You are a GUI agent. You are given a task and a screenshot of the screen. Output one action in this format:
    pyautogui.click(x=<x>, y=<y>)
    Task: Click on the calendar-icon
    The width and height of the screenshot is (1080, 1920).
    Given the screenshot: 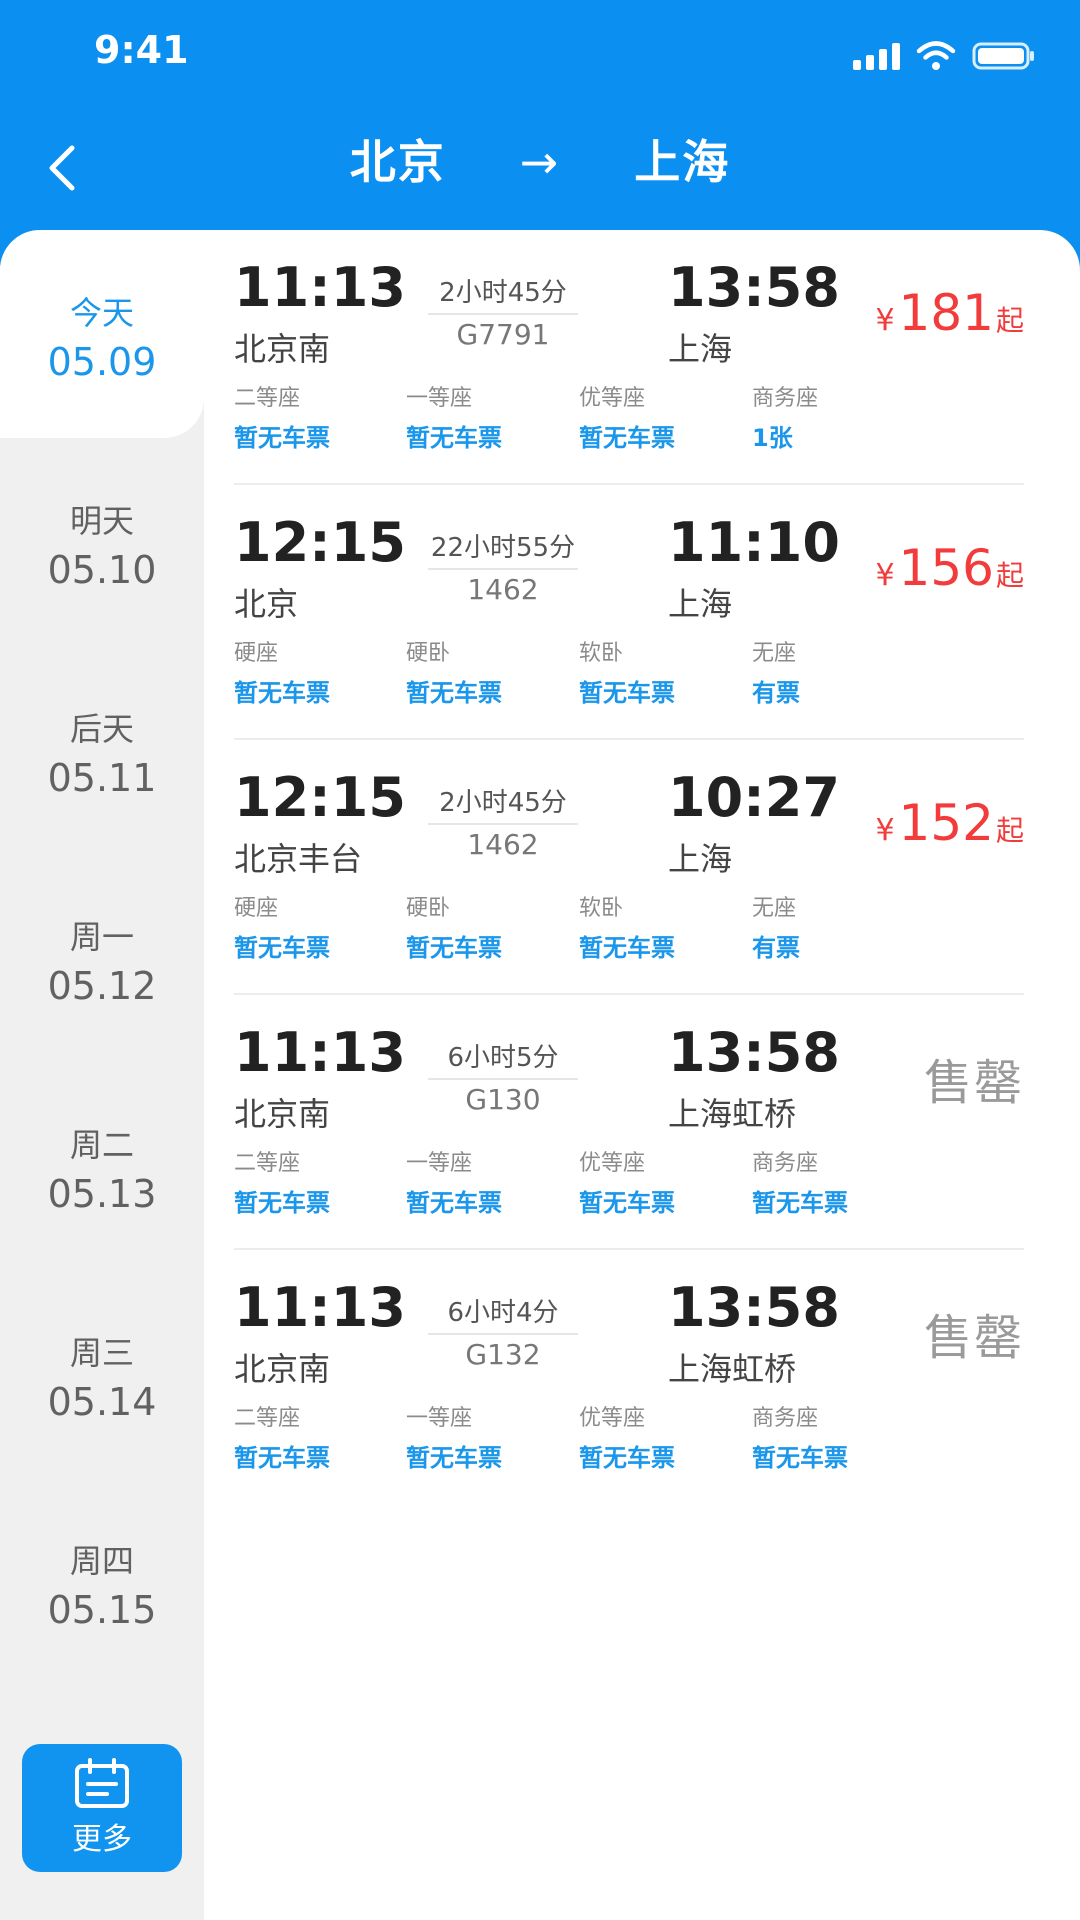 What is the action you would take?
    pyautogui.click(x=102, y=1783)
    